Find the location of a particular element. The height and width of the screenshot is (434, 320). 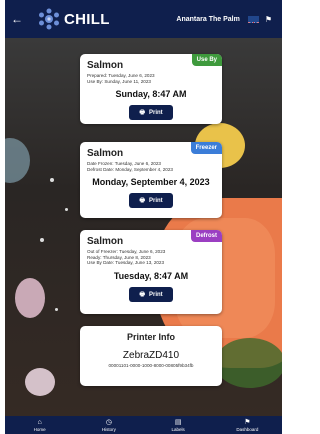

location-name: Anantara The Palm is located at coordinates (207, 19).